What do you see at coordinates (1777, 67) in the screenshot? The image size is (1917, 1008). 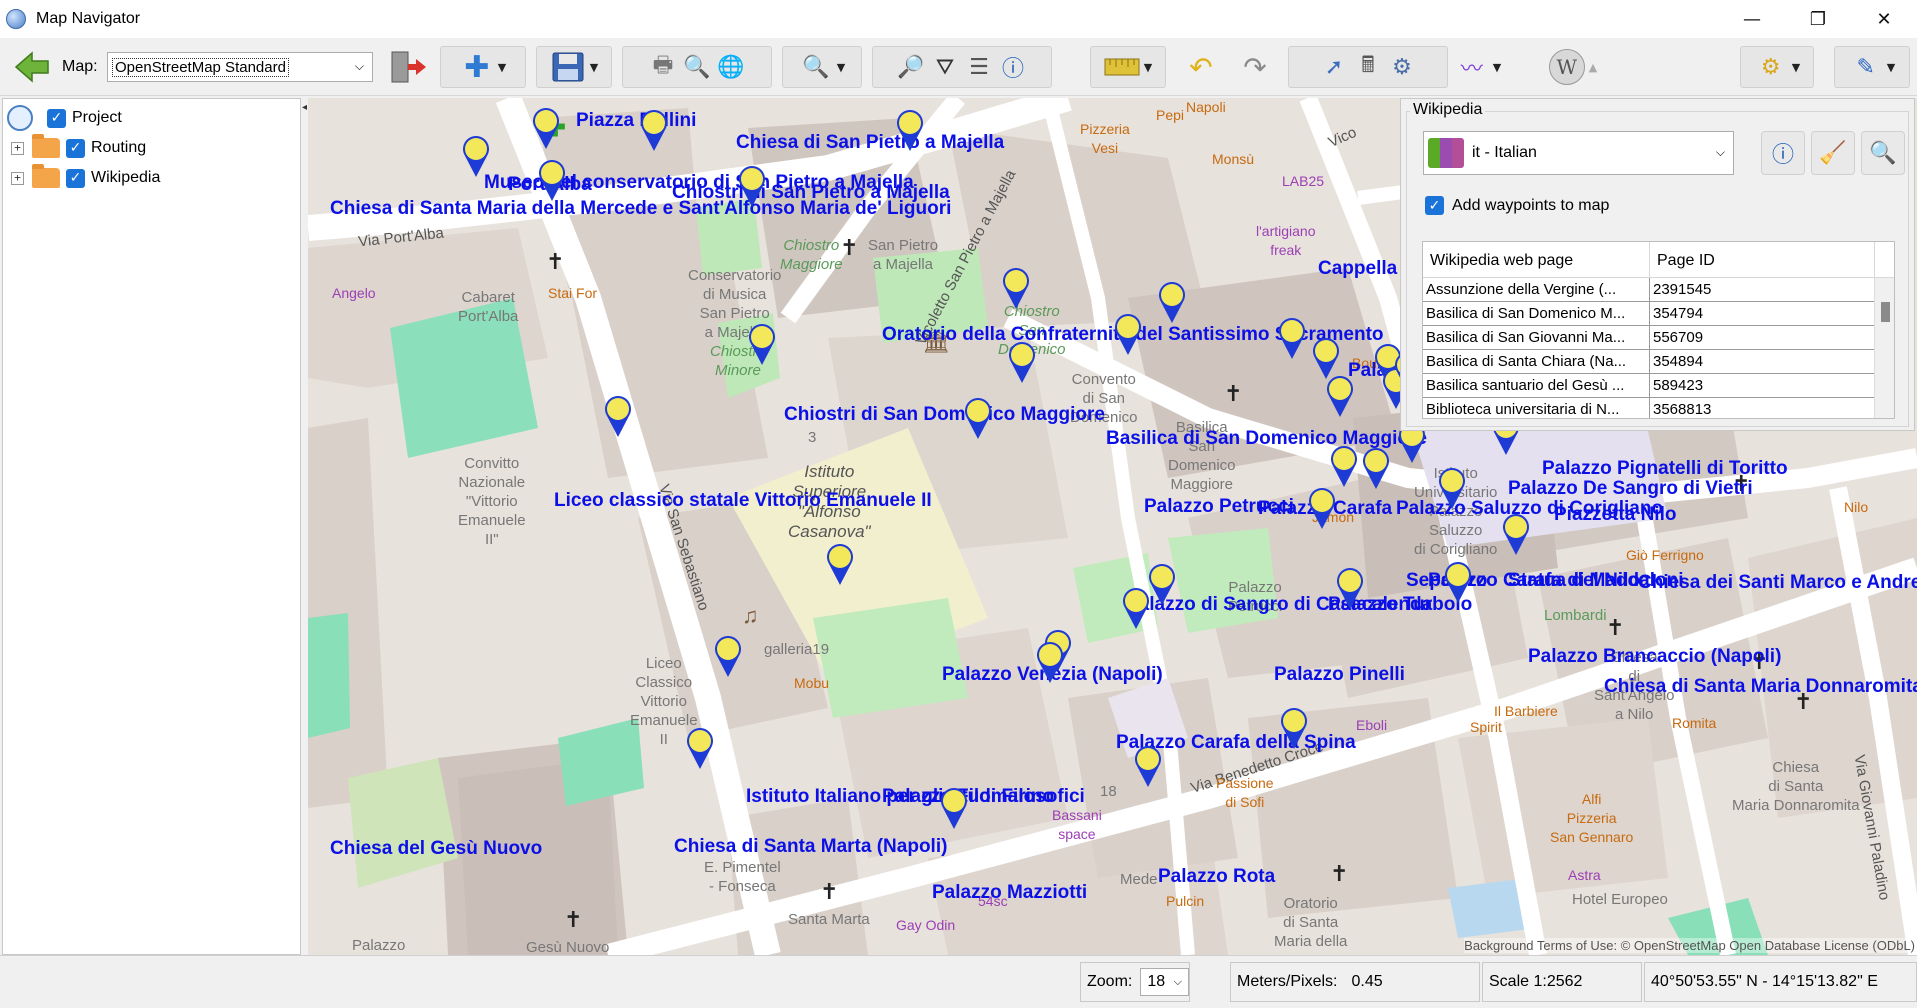 I see `settings-dropdown: ⚙ ▼` at bounding box center [1777, 67].